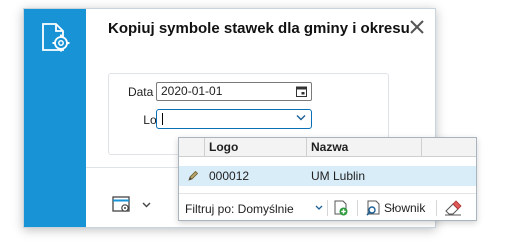  What do you see at coordinates (55, 118) in the screenshot?
I see `dialog-side-strip` at bounding box center [55, 118].